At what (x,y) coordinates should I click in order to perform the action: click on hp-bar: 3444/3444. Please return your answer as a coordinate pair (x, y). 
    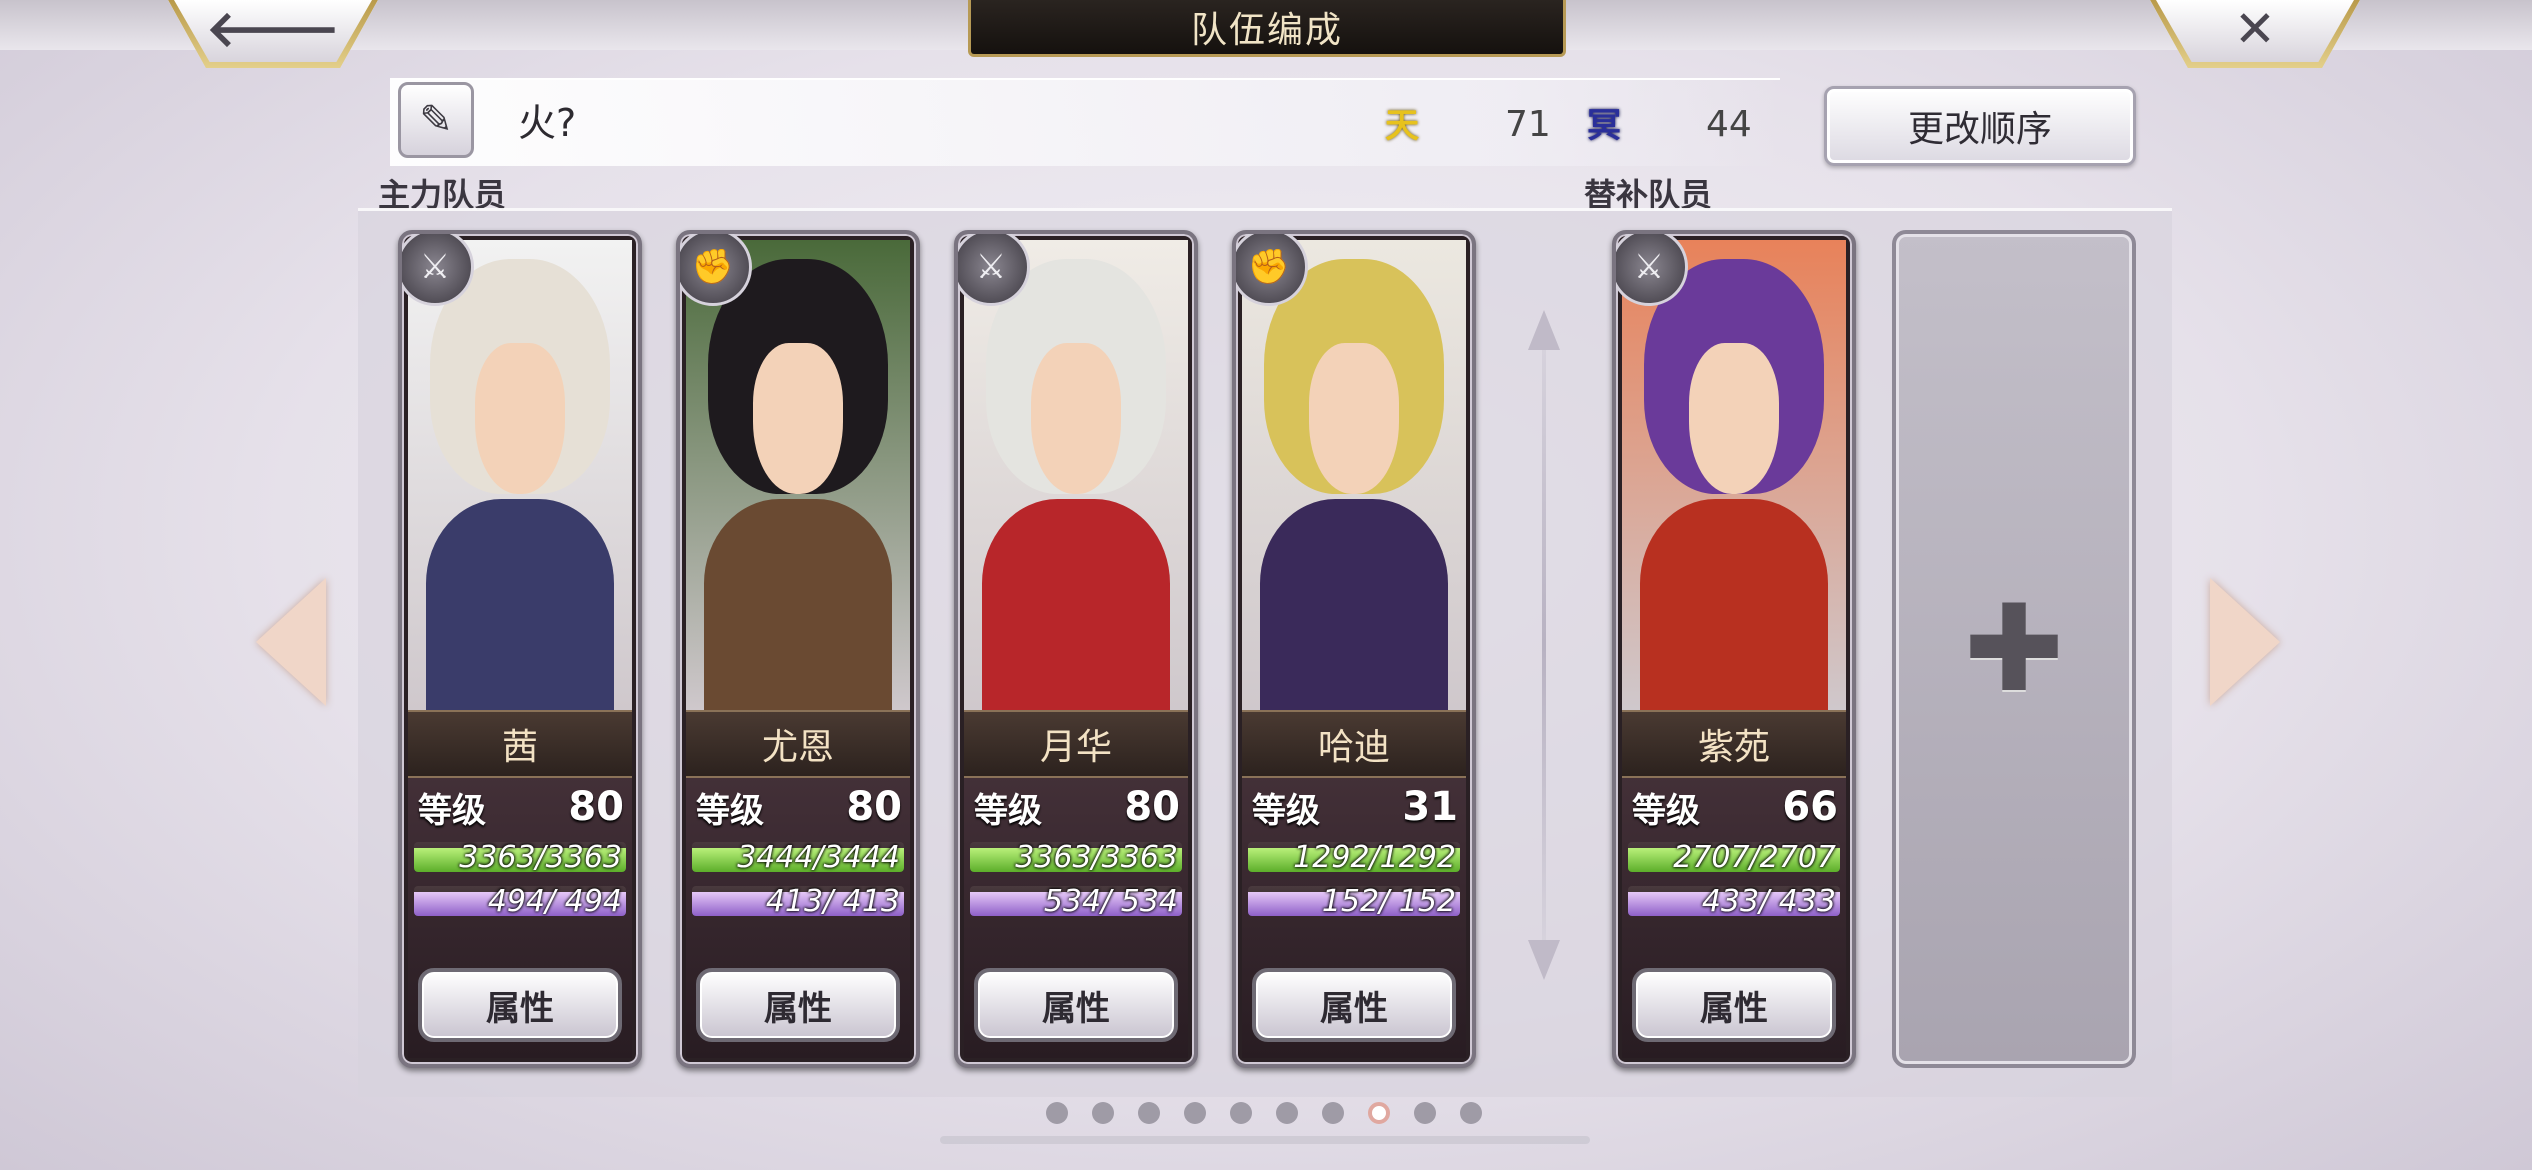
    Looking at the image, I should click on (798, 857).